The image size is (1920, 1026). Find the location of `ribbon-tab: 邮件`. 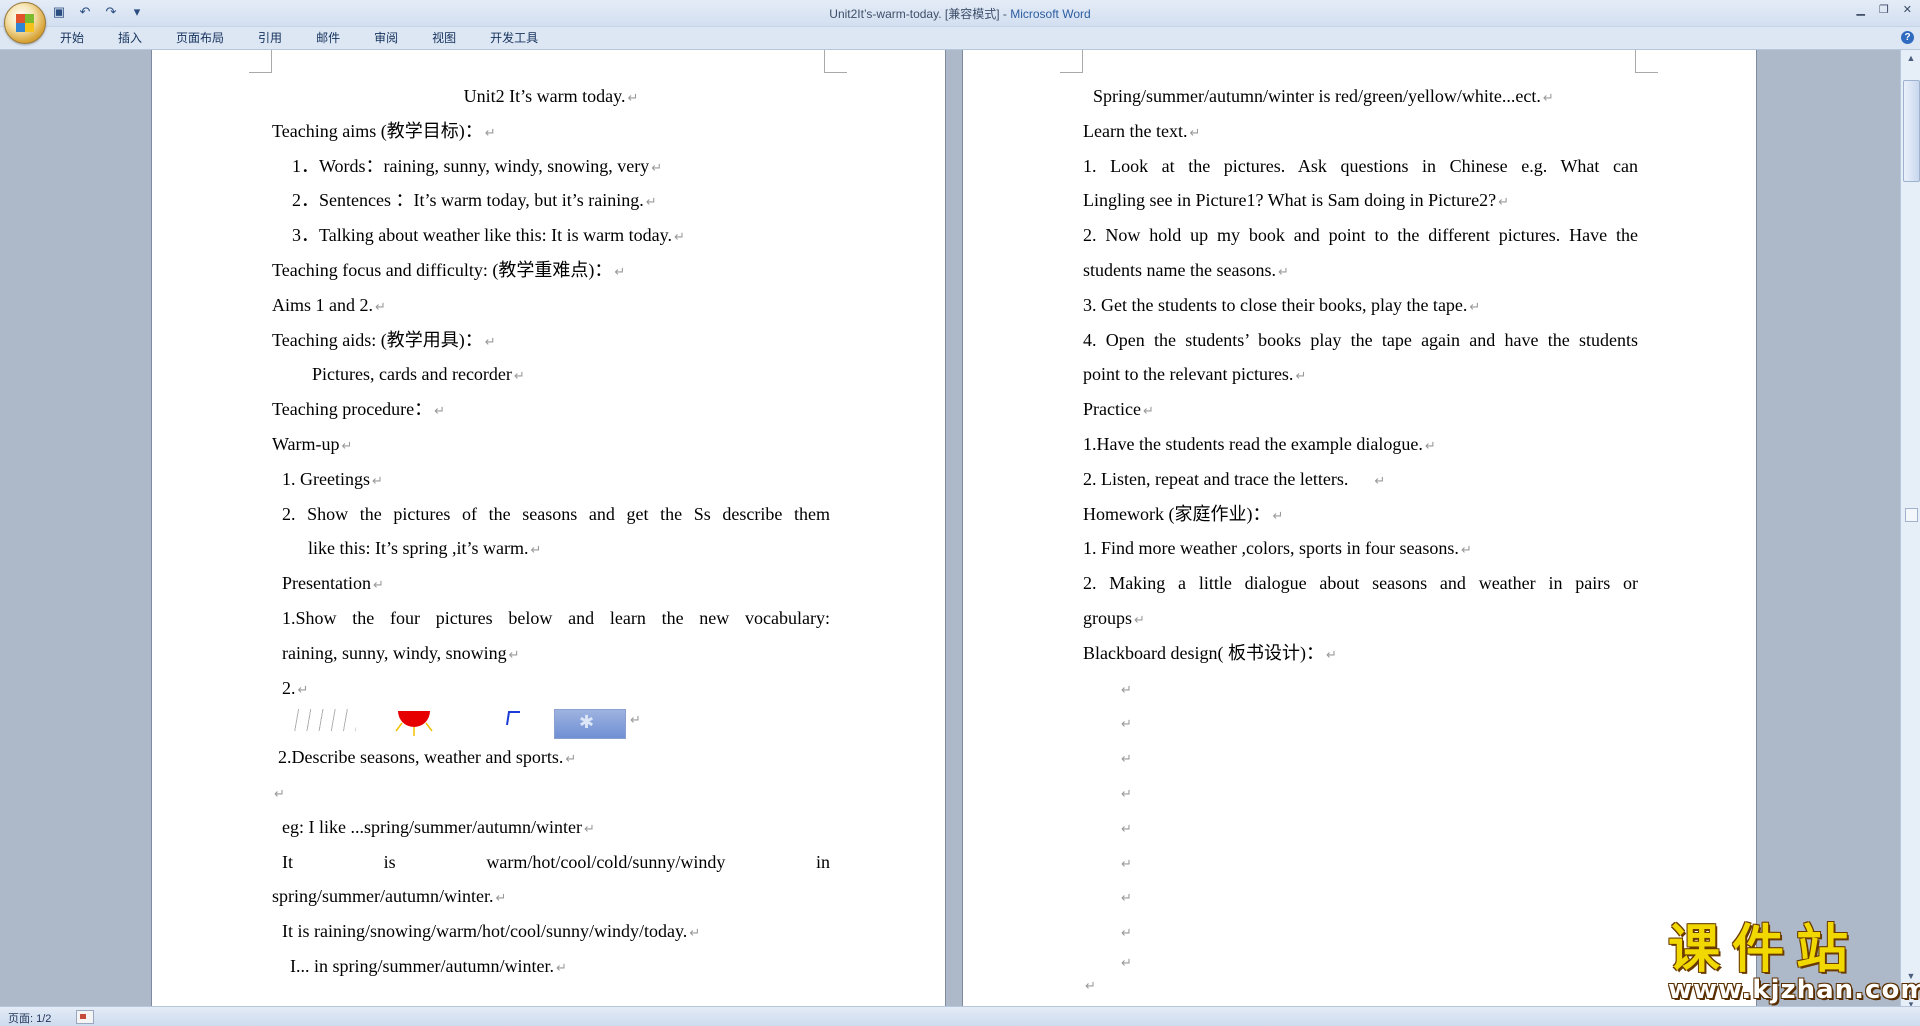

ribbon-tab: 邮件 is located at coordinates (329, 38).